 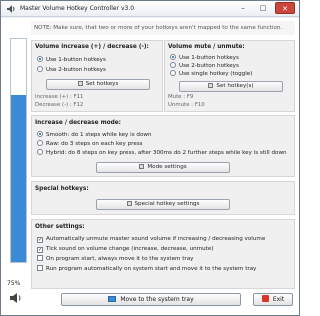 What do you see at coordinates (14, 283) in the screenshot?
I see `volume-percent-label: 75%` at bounding box center [14, 283].